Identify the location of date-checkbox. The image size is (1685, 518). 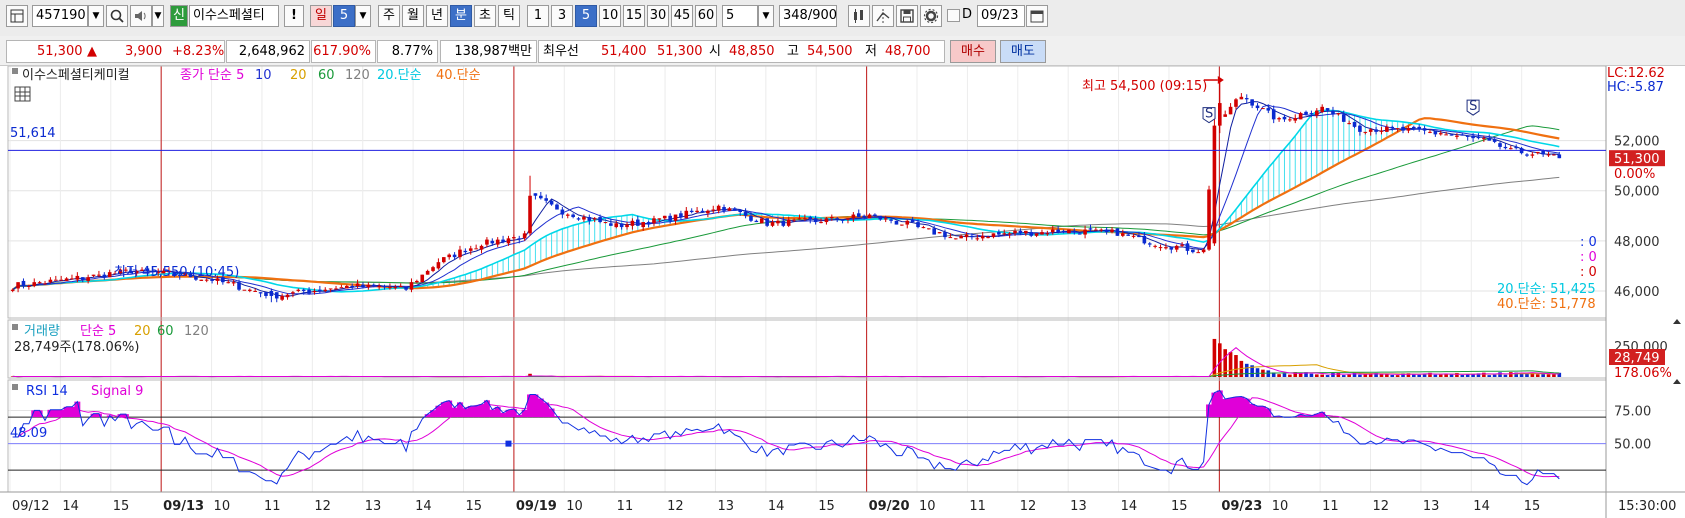
(953, 15).